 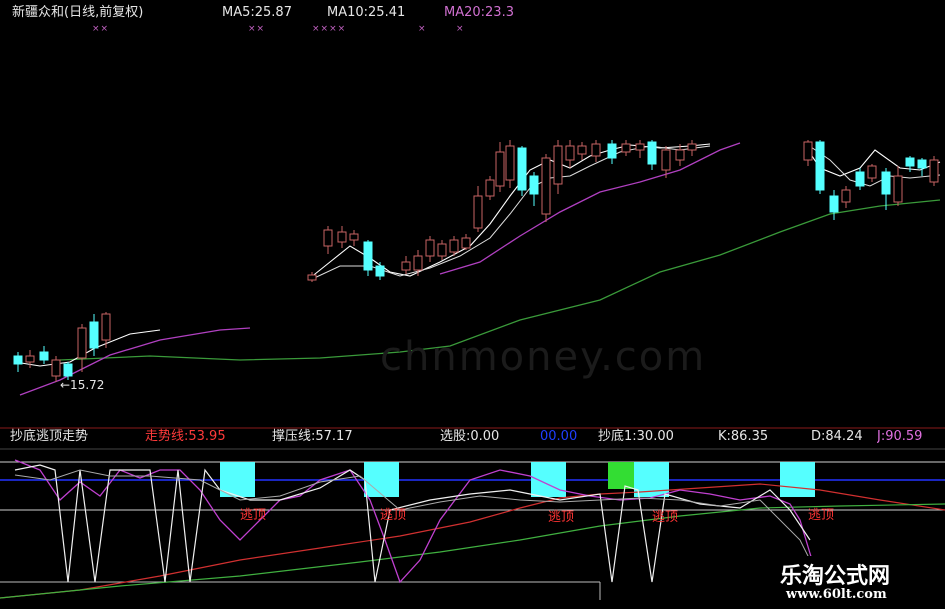 What do you see at coordinates (900, 436) in the screenshot?
I see `j-value: J:90.59` at bounding box center [900, 436].